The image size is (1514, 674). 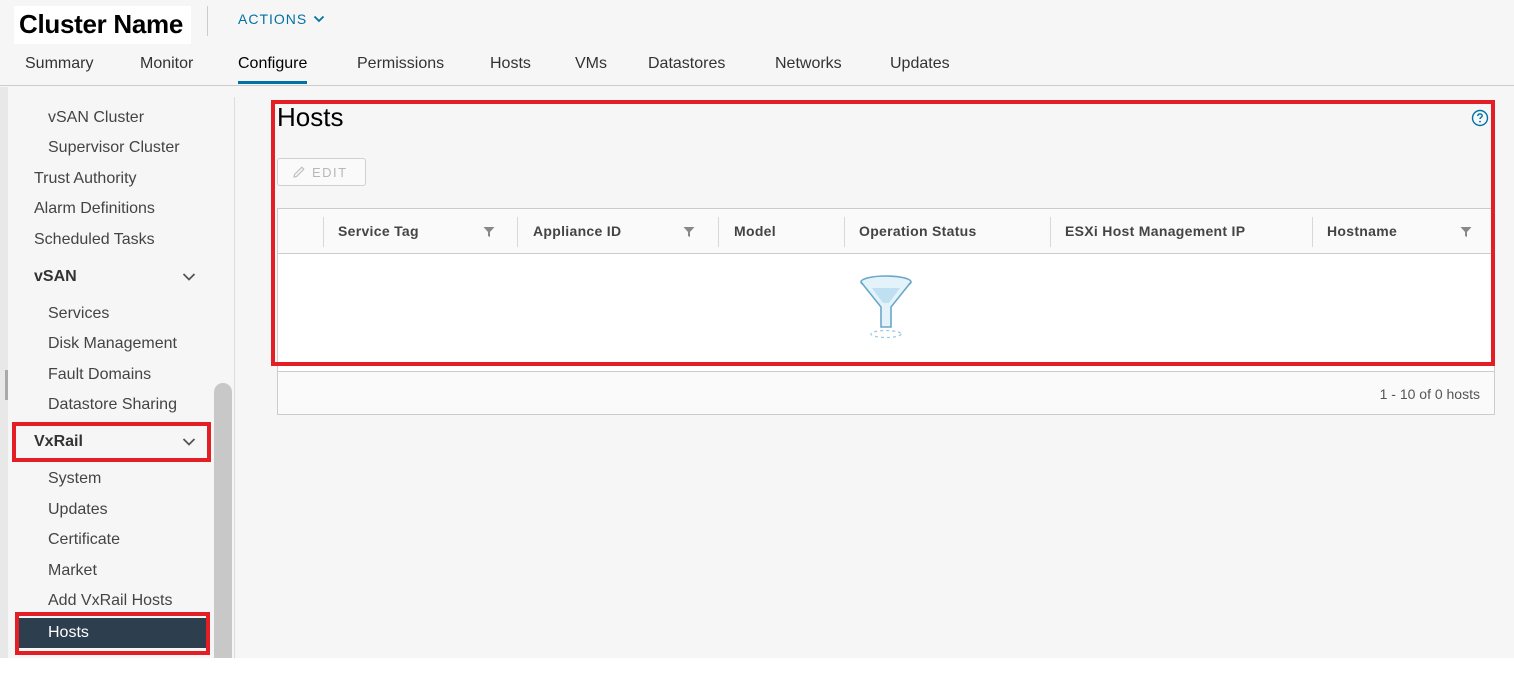 What do you see at coordinates (510, 68) in the screenshot?
I see `tab-hosts: Hosts` at bounding box center [510, 68].